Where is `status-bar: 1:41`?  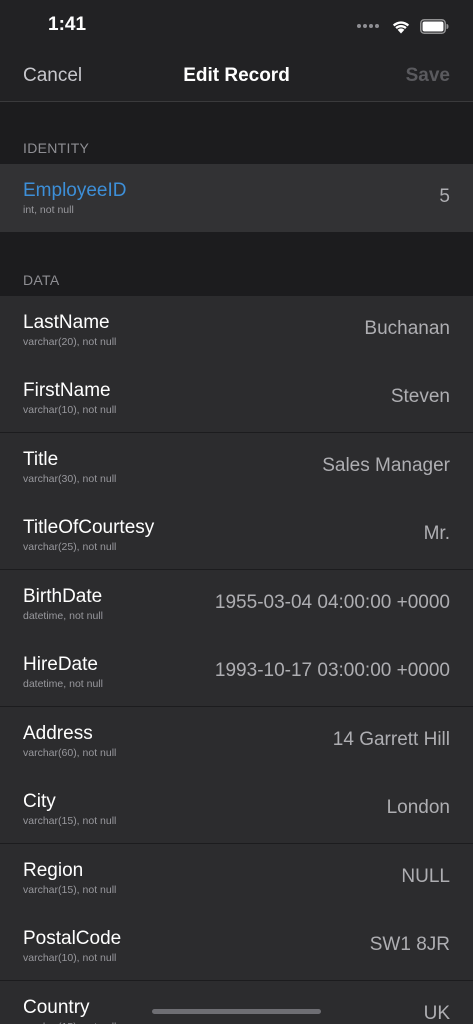
status-bar: 1:41 is located at coordinates (236, 25).